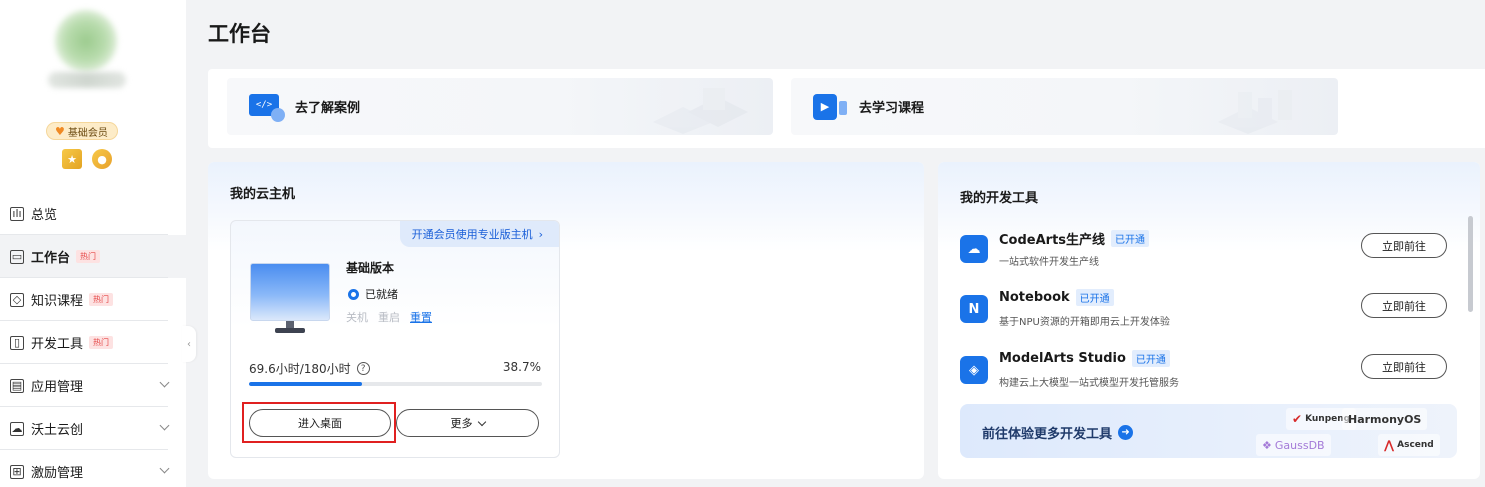  What do you see at coordinates (239, 34) in the screenshot?
I see `page-title: 工作台` at bounding box center [239, 34].